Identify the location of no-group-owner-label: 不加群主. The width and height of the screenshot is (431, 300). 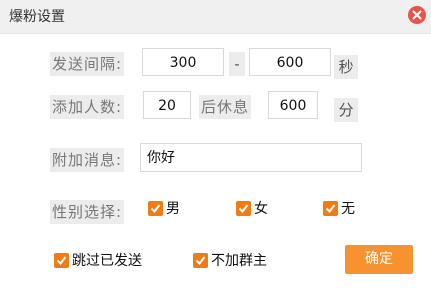
(239, 261).